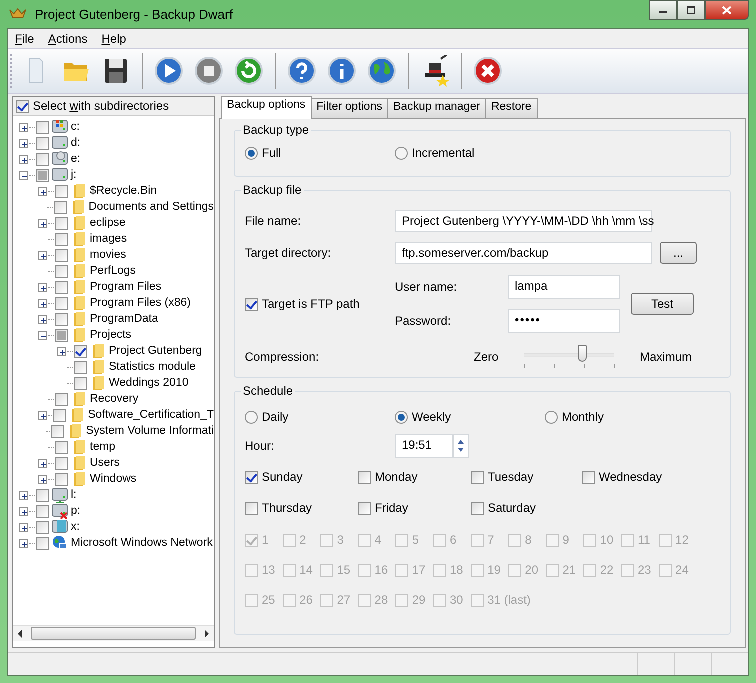 This screenshot has width=756, height=683. I want to click on help-icon, so click(302, 71).